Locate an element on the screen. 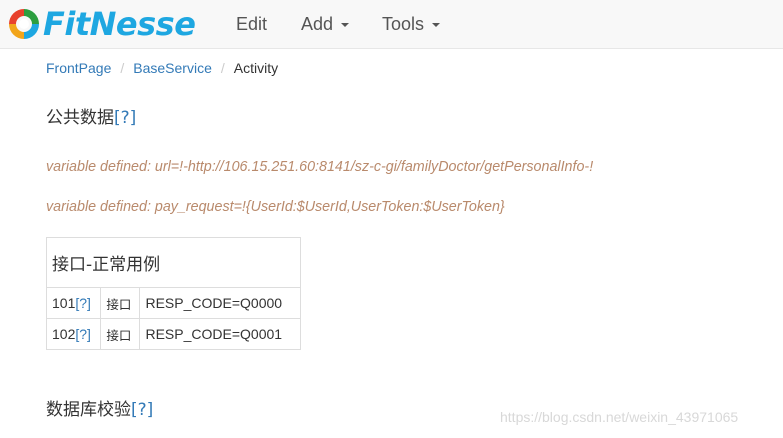 This screenshot has width=783, height=438. table-row: 102[?] 接口 RESP_CODE=Q0001 is located at coordinates (173, 334).